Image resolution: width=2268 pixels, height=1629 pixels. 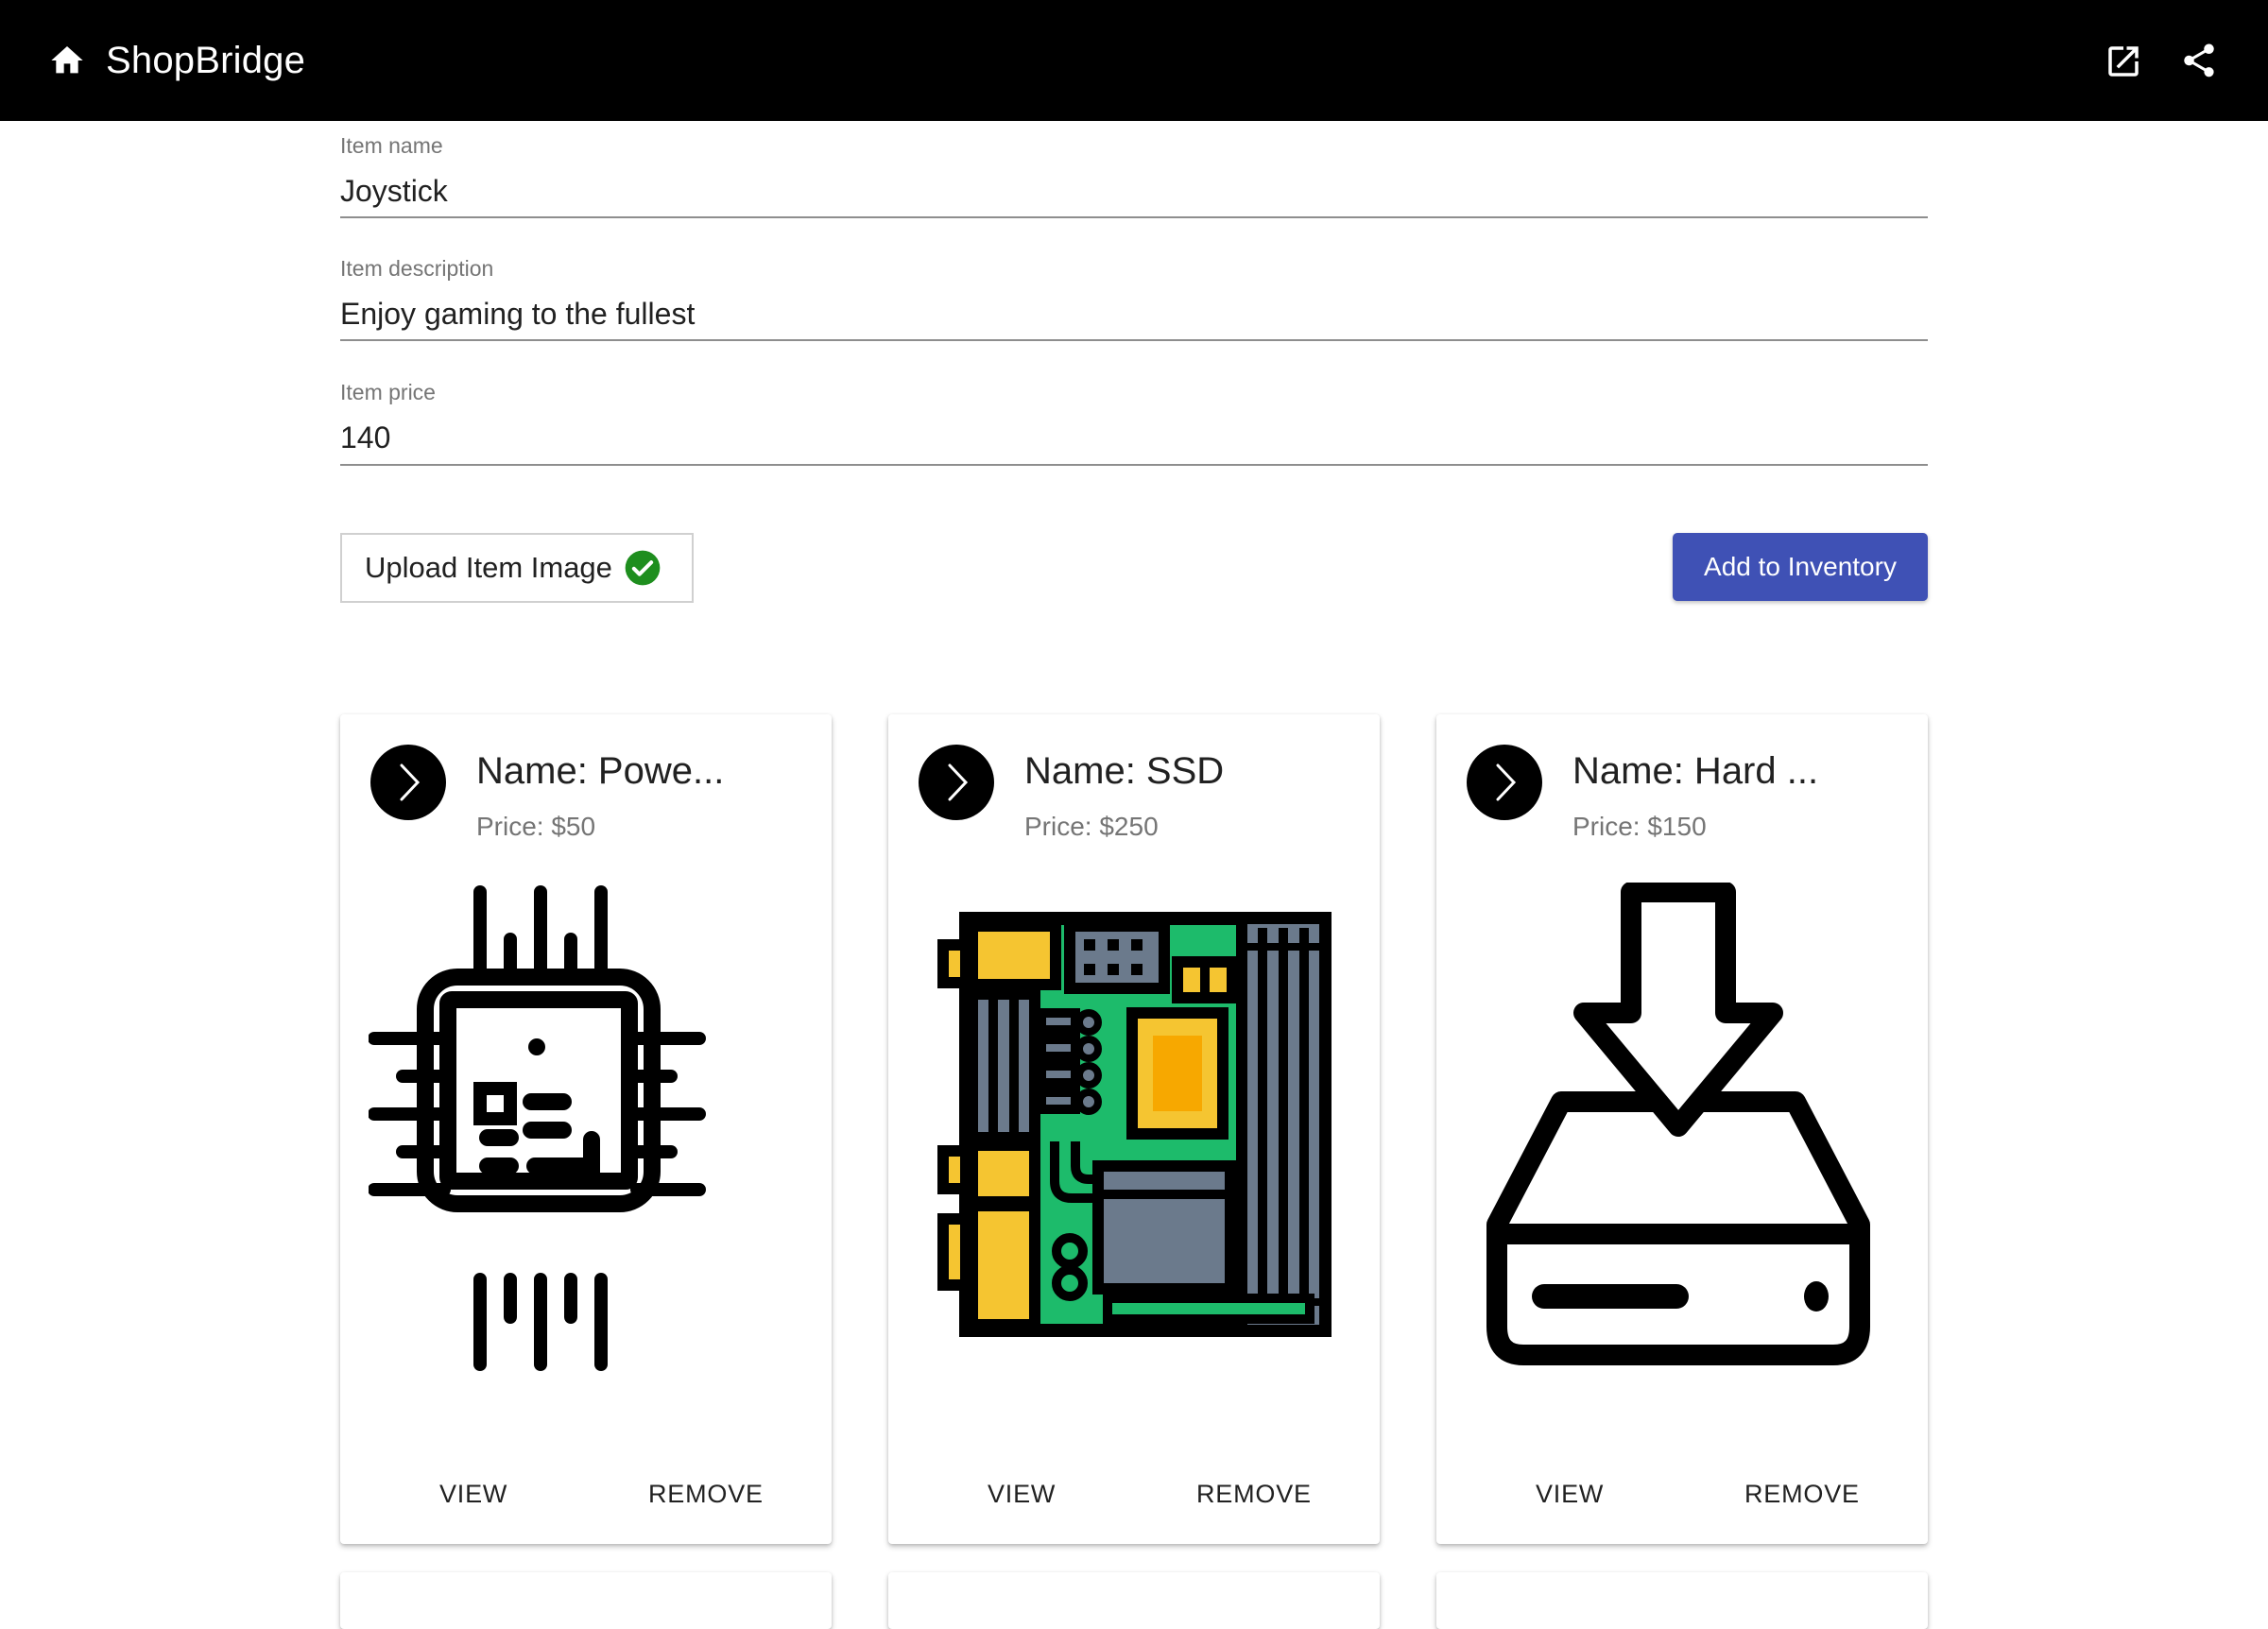 I want to click on product-card: Name: Powe... Price: $50 VIEW REMOVE, so click(x=586, y=1129).